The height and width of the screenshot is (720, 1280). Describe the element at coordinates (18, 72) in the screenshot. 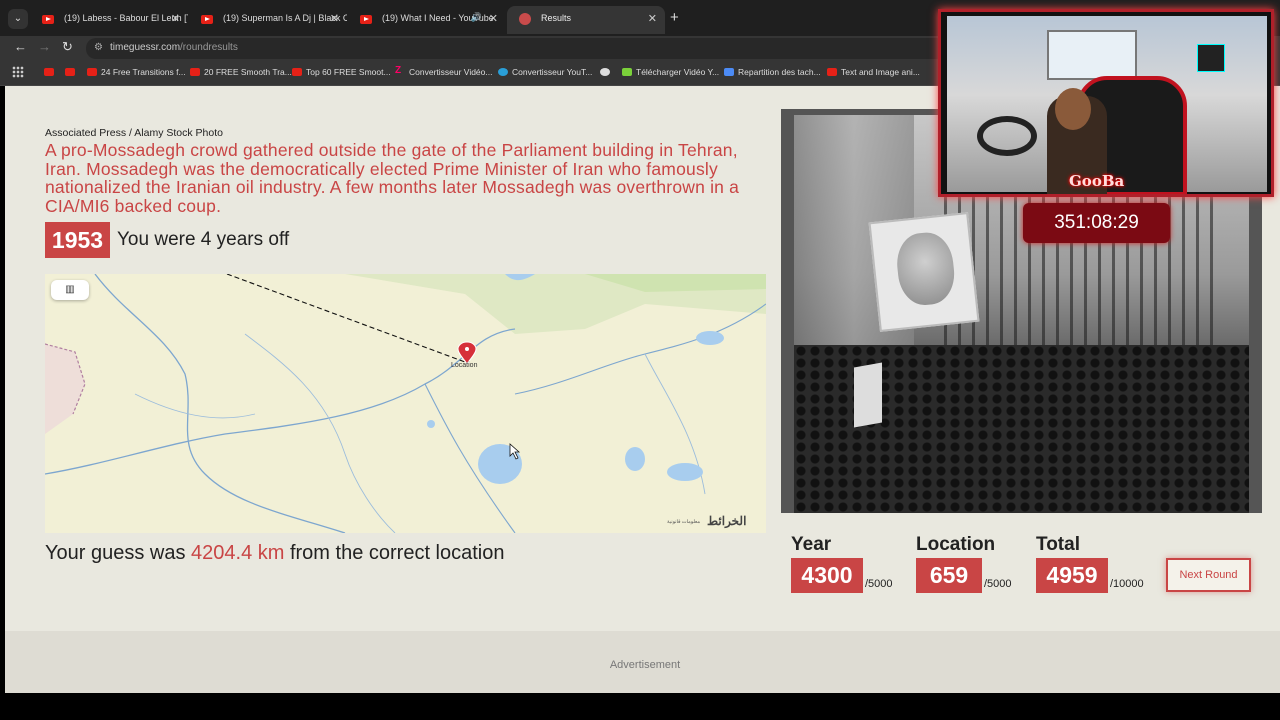

I see `apps-icon` at that location.